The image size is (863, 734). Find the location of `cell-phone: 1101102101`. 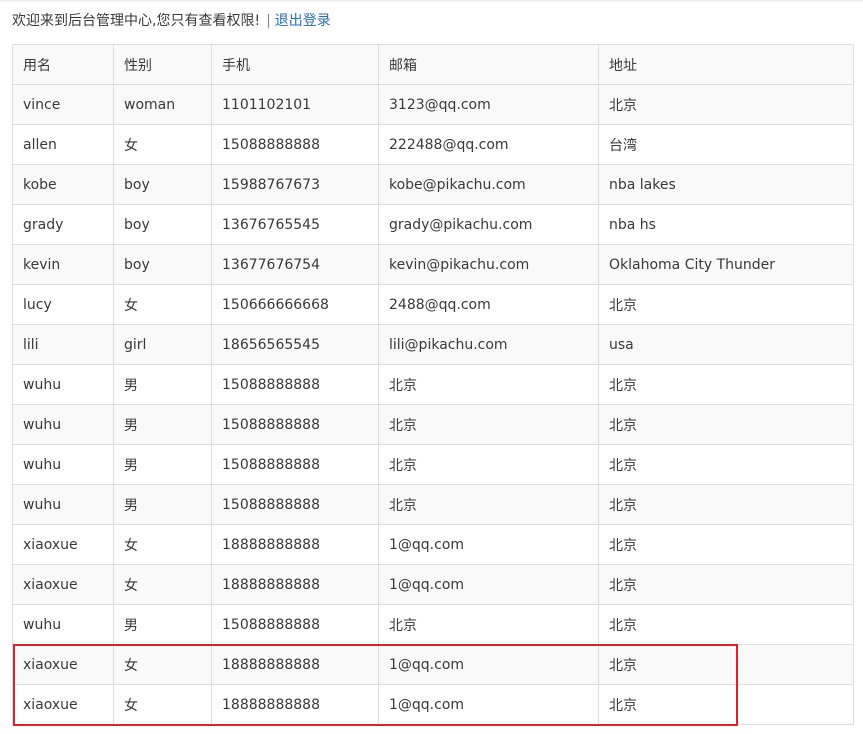

cell-phone: 1101102101 is located at coordinates (295, 104).